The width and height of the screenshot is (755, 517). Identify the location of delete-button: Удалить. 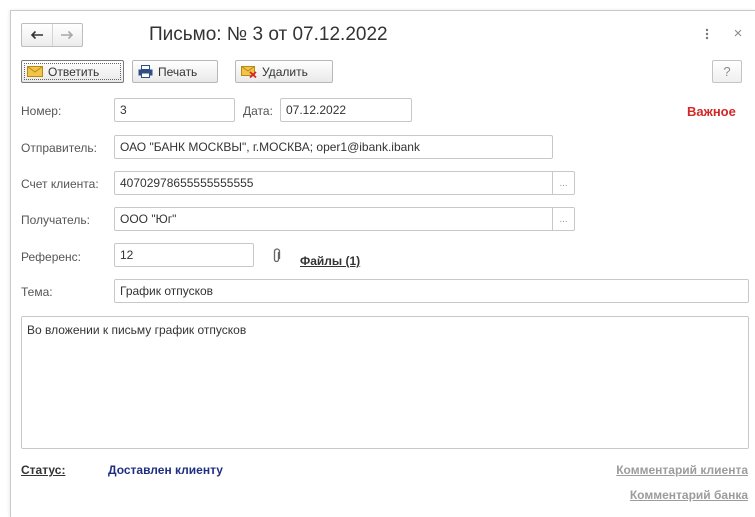
(284, 71).